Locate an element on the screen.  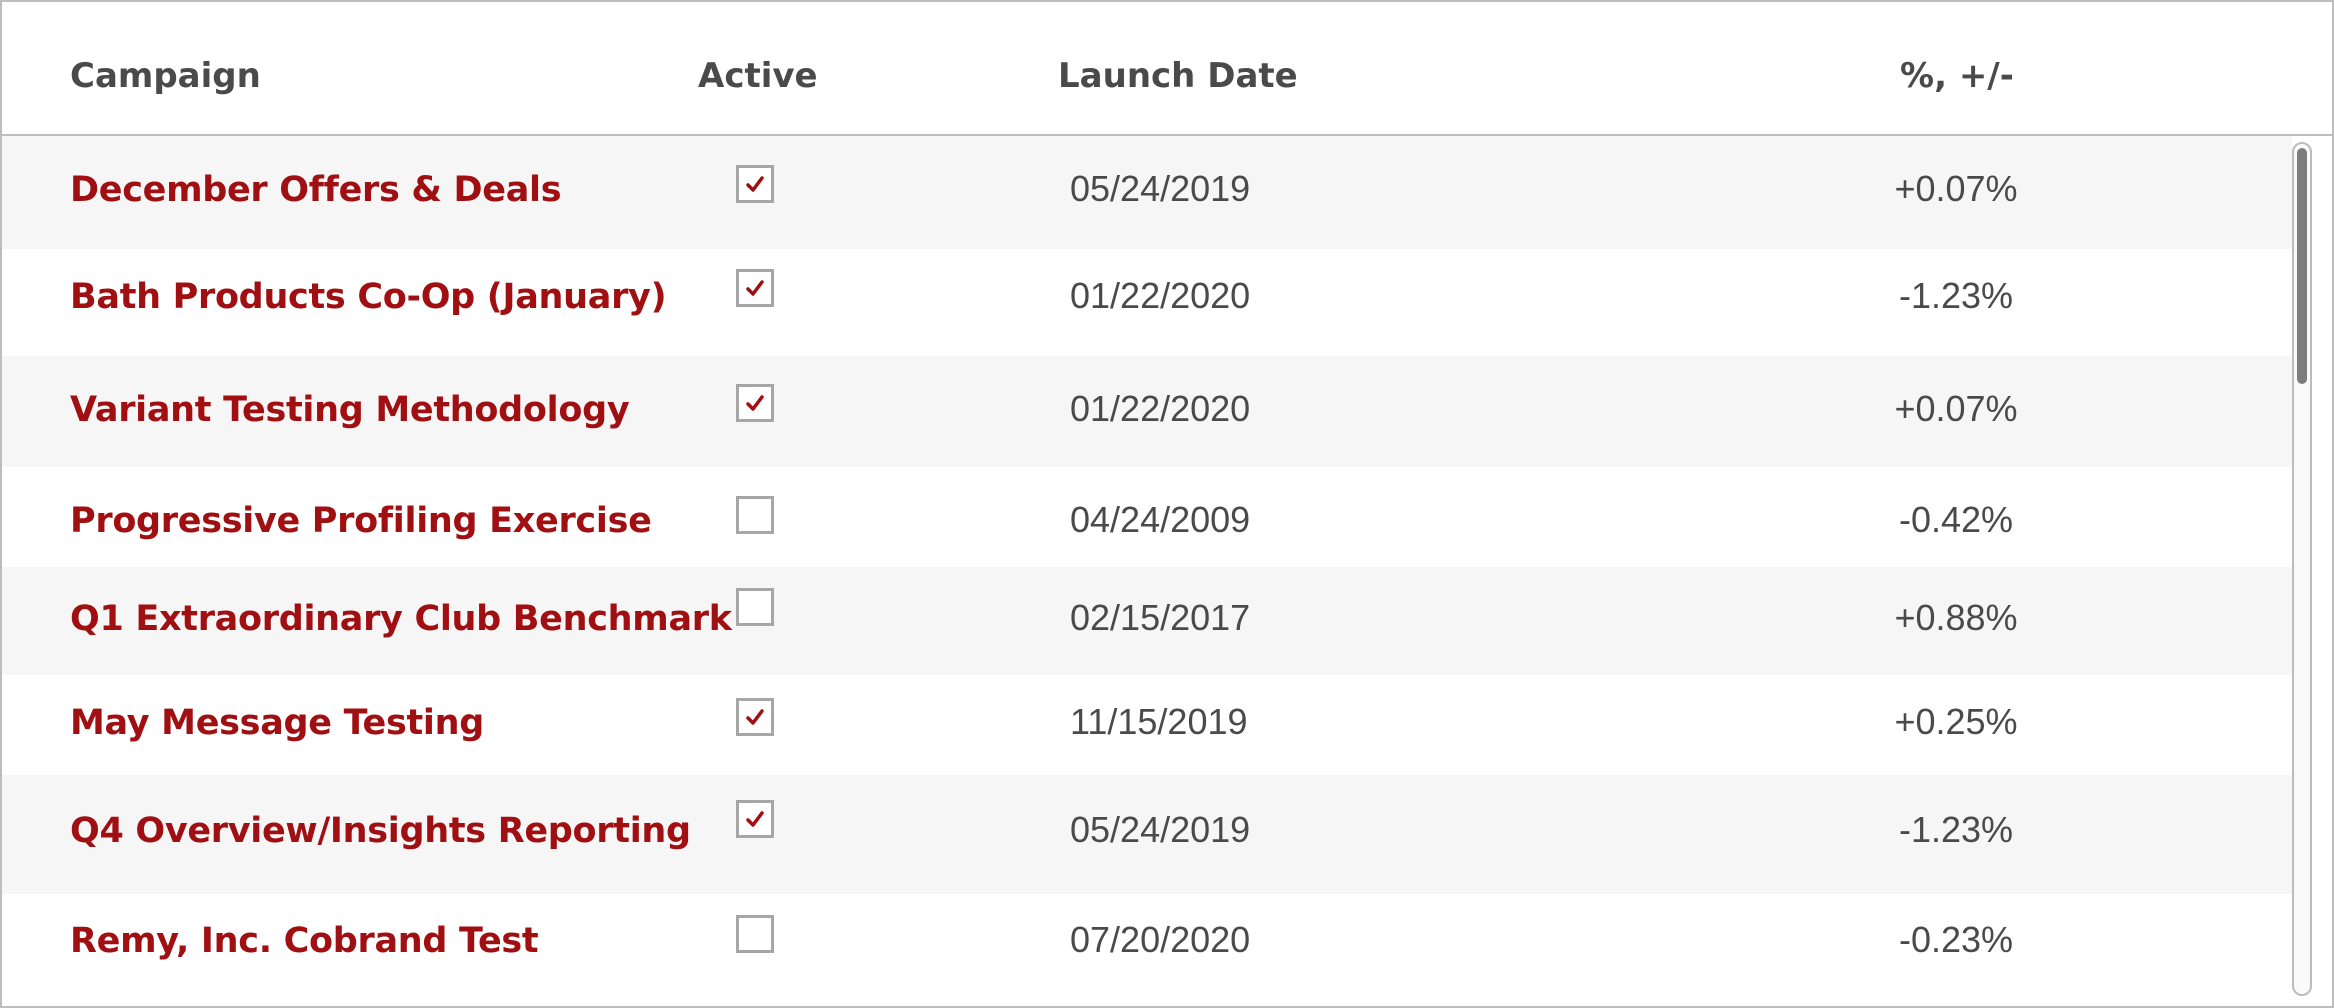
scrollbar-thumb is located at coordinates (2302, 266).